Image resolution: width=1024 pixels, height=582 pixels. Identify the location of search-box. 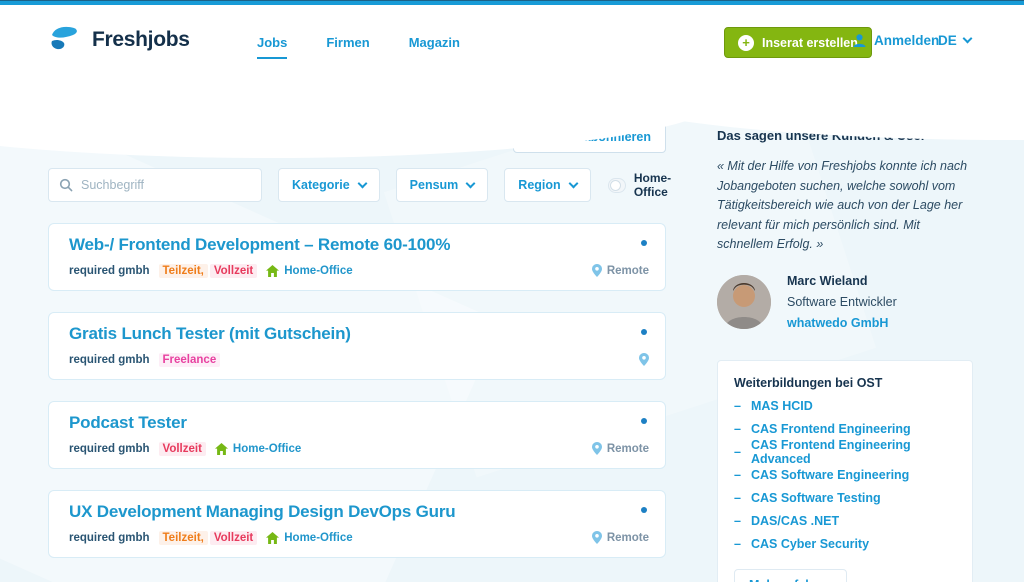
(155, 185).